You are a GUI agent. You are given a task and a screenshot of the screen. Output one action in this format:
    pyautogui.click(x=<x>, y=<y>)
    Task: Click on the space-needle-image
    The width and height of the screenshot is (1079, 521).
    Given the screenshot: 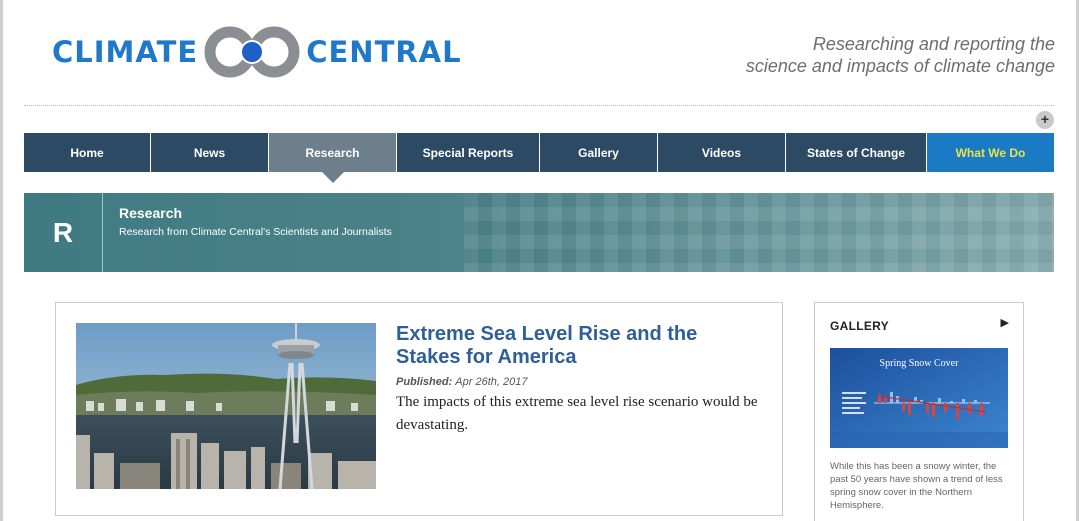 What is the action you would take?
    pyautogui.click(x=226, y=406)
    